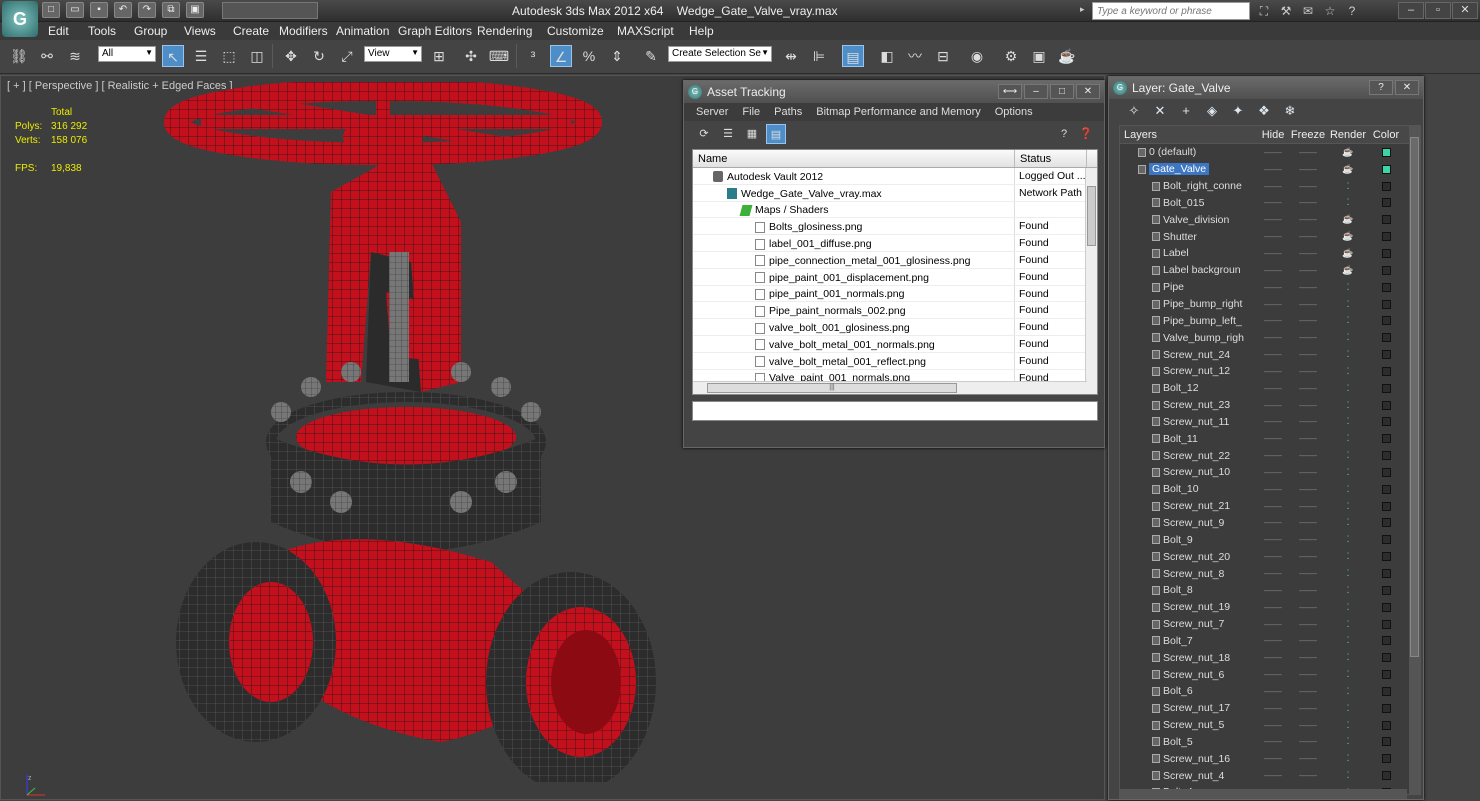  What do you see at coordinates (127, 54) in the screenshot?
I see `selection-filter-dropdown: All ▼` at bounding box center [127, 54].